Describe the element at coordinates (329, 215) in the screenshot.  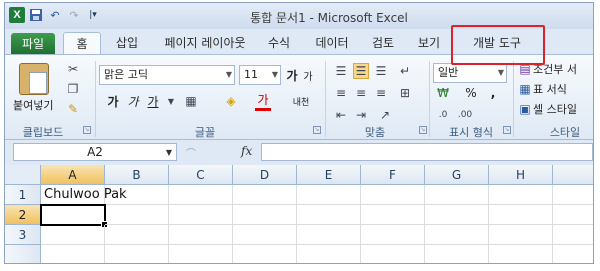
I see `cell-e2` at that location.